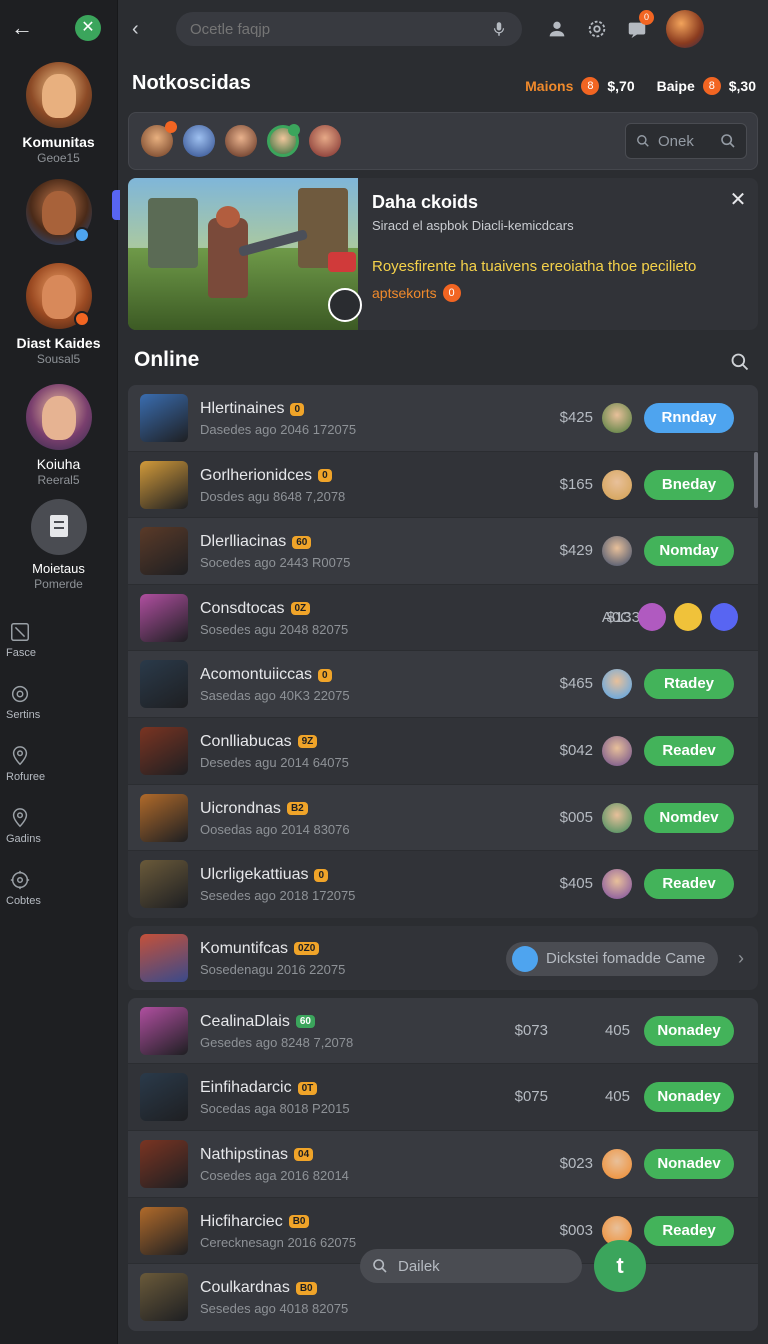 The image size is (768, 1344). Describe the element at coordinates (675, 86) in the screenshot. I see `stat-label: Baipe` at that location.